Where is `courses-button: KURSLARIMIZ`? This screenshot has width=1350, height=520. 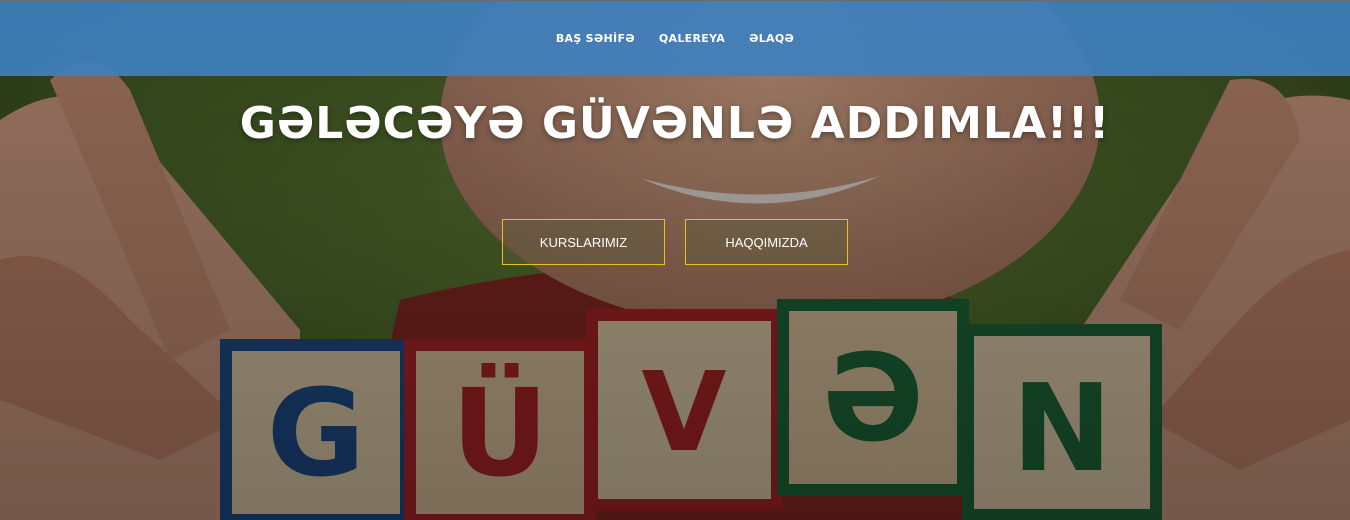 courses-button: KURSLARIMIZ is located at coordinates (583, 242).